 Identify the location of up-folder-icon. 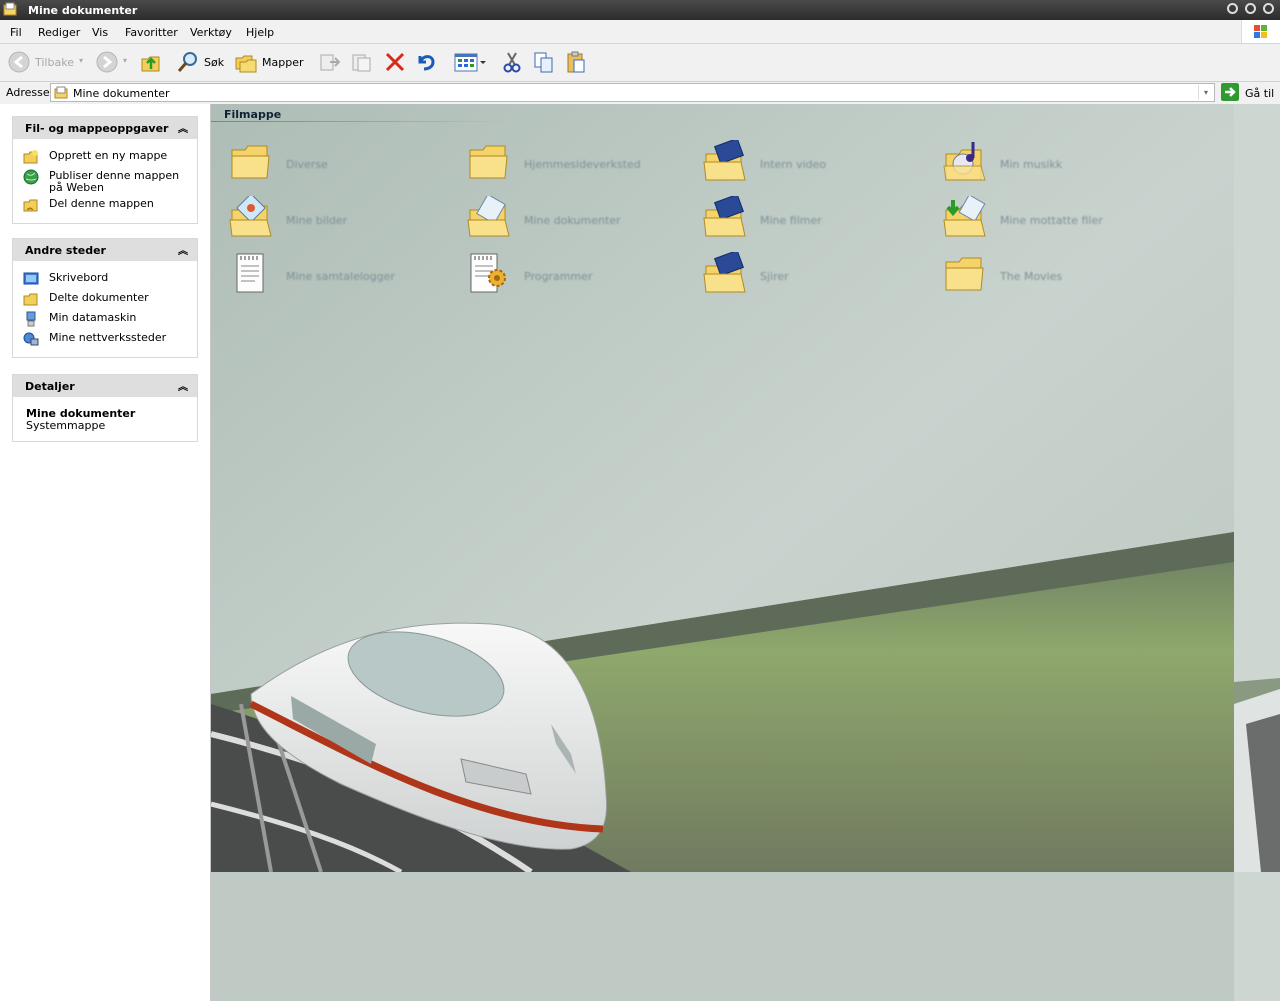
(150, 64).